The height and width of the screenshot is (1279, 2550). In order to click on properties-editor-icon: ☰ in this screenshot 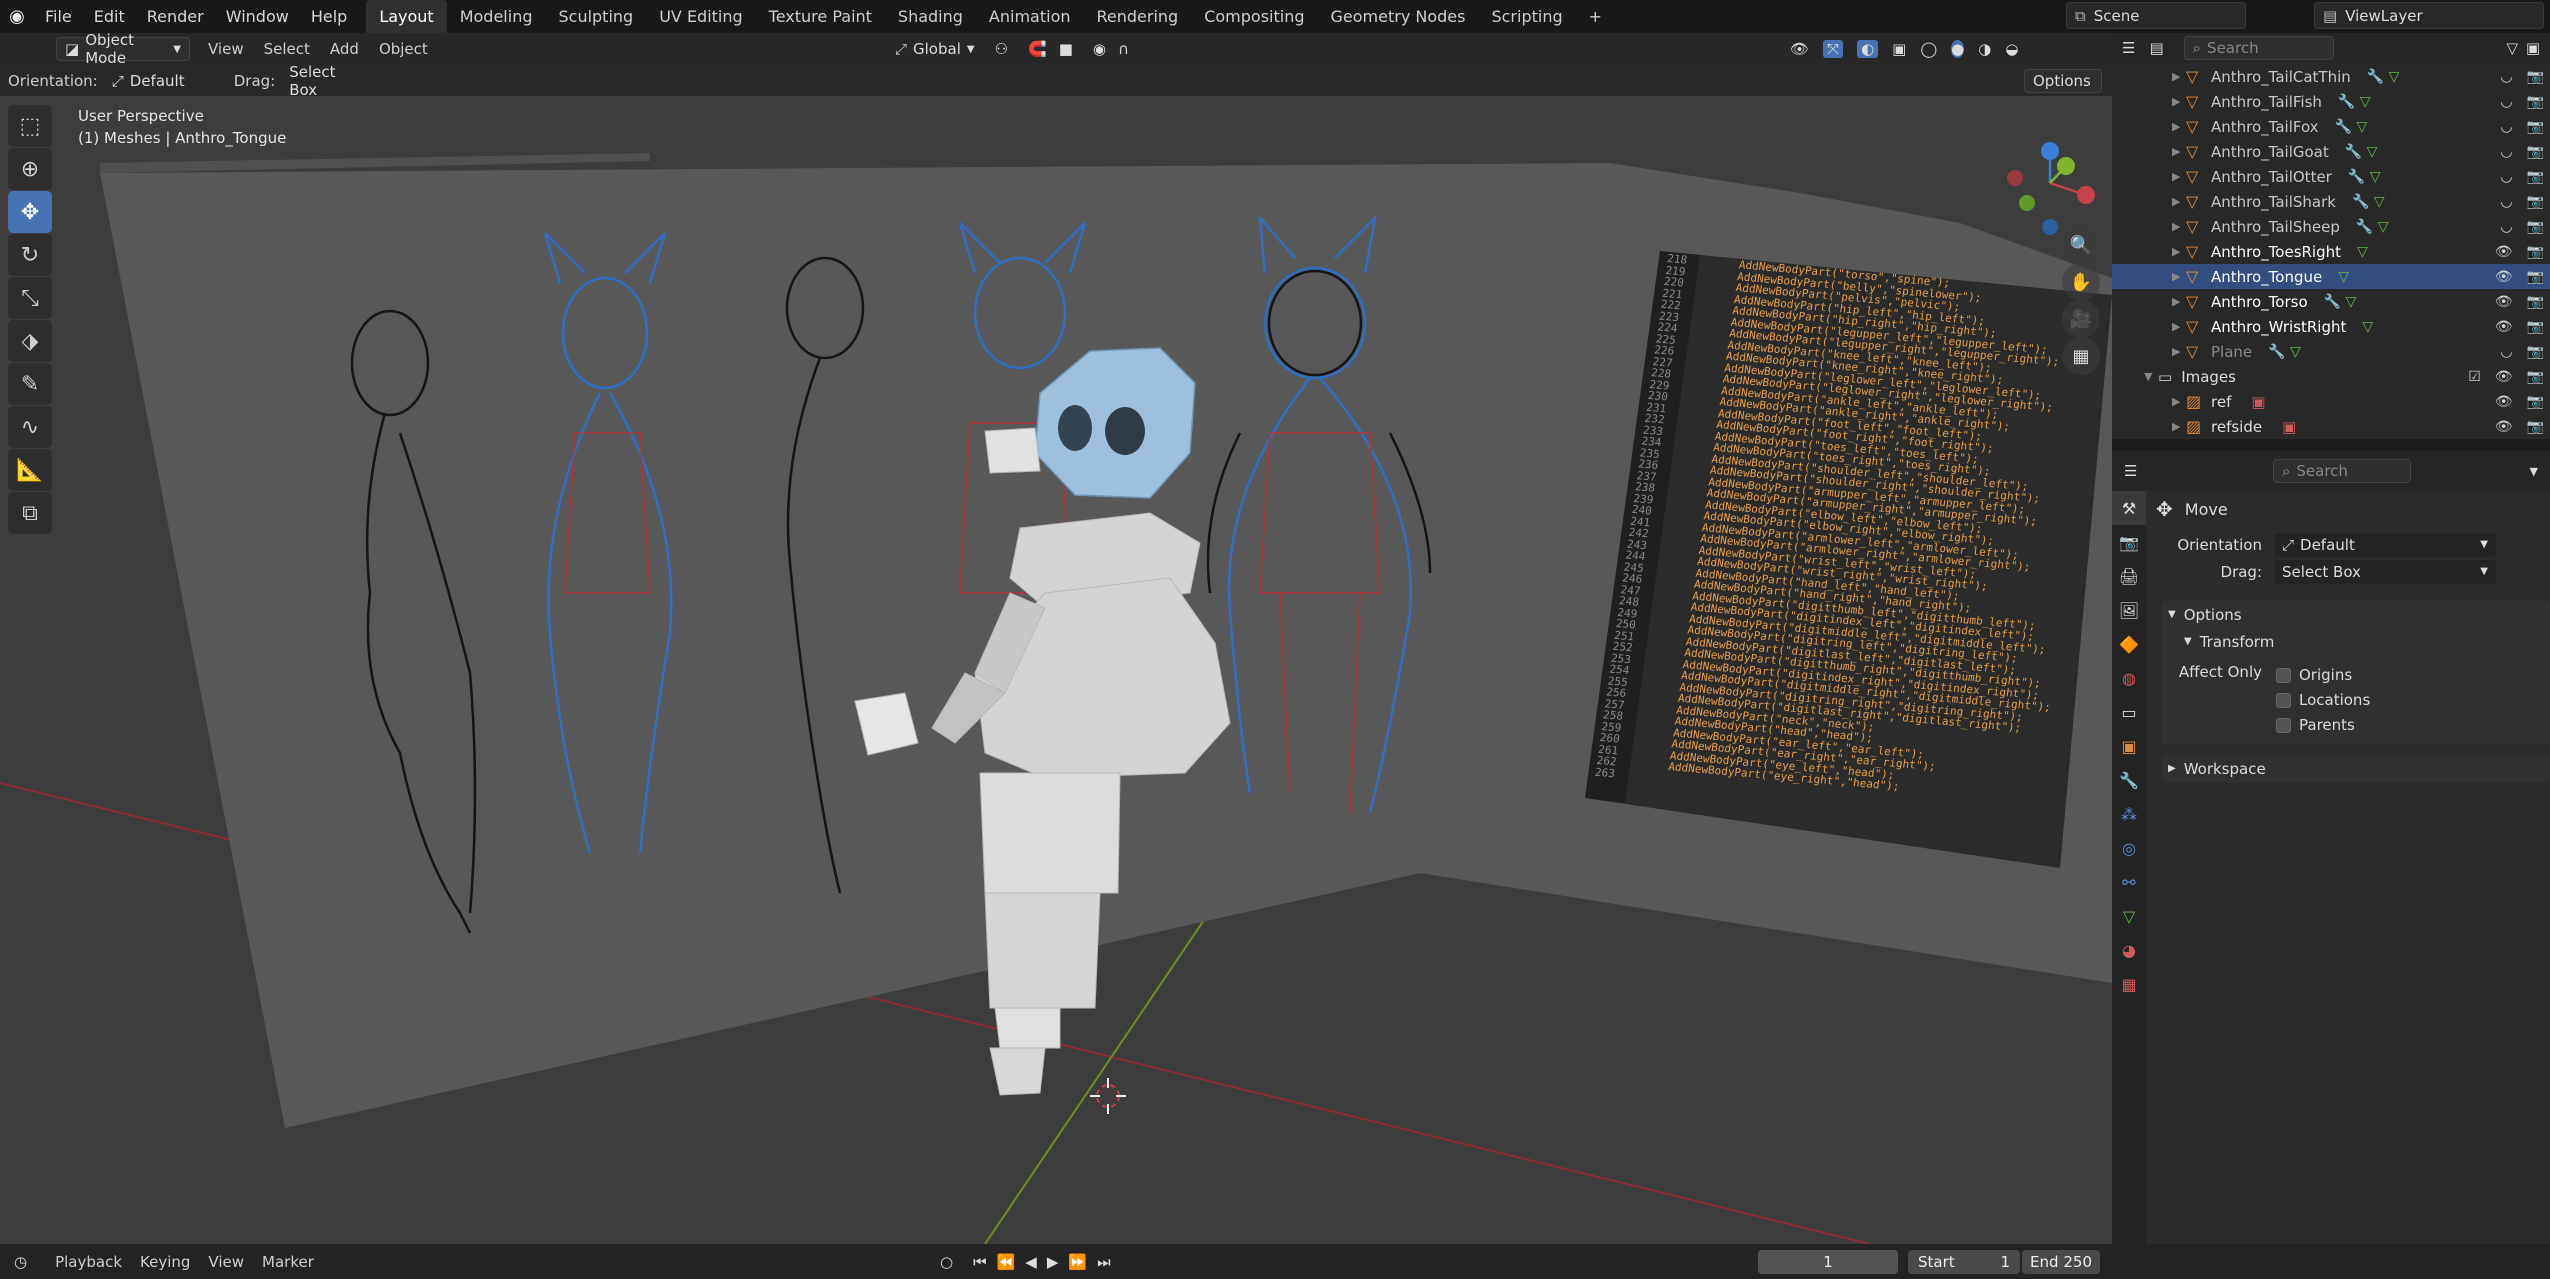, I will do `click(2130, 471)`.